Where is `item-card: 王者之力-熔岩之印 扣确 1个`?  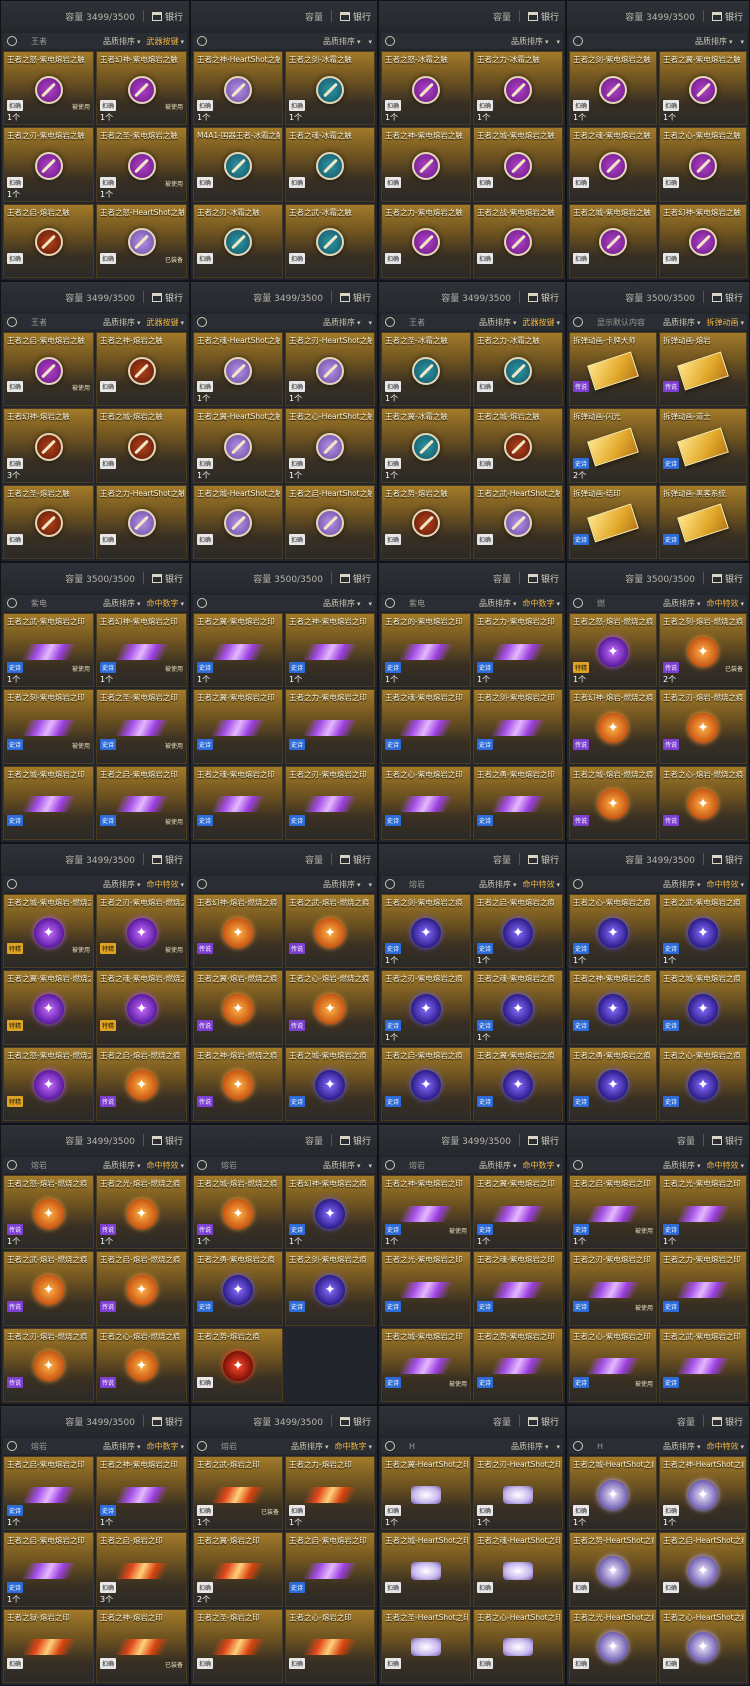 item-card: 王者之力-熔岩之印 扣确 1个 is located at coordinates (330, 1493).